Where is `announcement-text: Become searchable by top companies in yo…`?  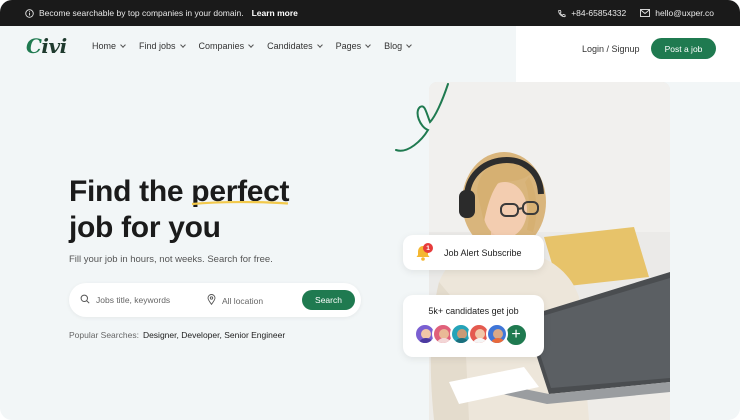 announcement-text: Become searchable by top companies in yo… is located at coordinates (141, 13).